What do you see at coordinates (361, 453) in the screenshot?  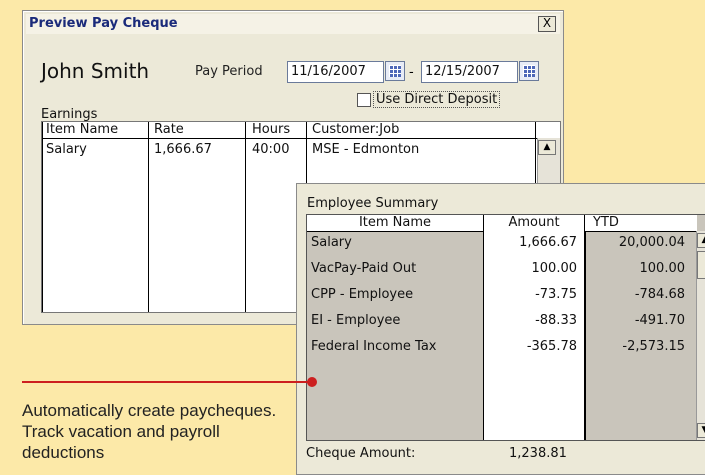 I see `cheque-amount-label: Cheque Amount:` at bounding box center [361, 453].